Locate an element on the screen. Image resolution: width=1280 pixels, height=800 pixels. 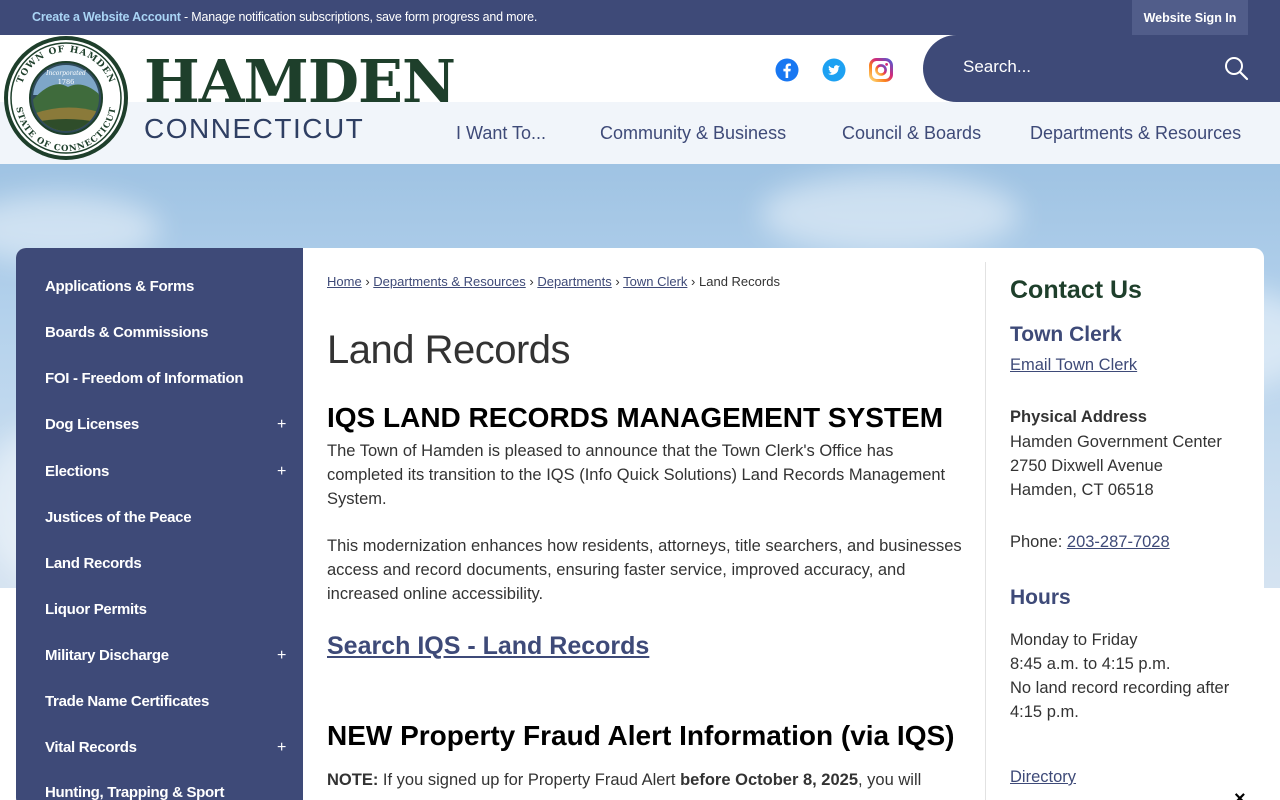
breadcrumb-home: Home is located at coordinates (344, 281).